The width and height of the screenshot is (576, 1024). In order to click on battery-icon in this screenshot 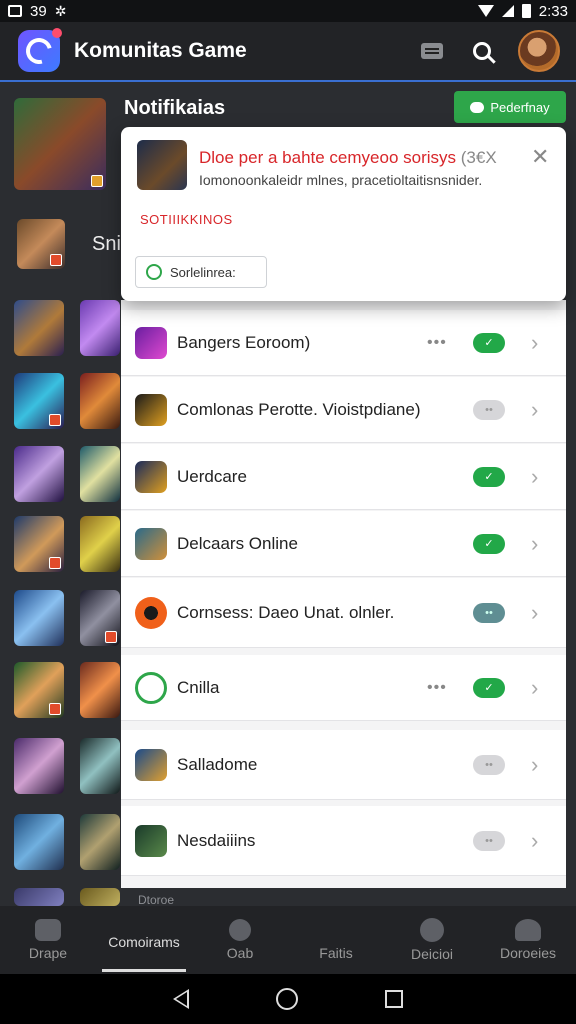, I will do `click(526, 11)`.